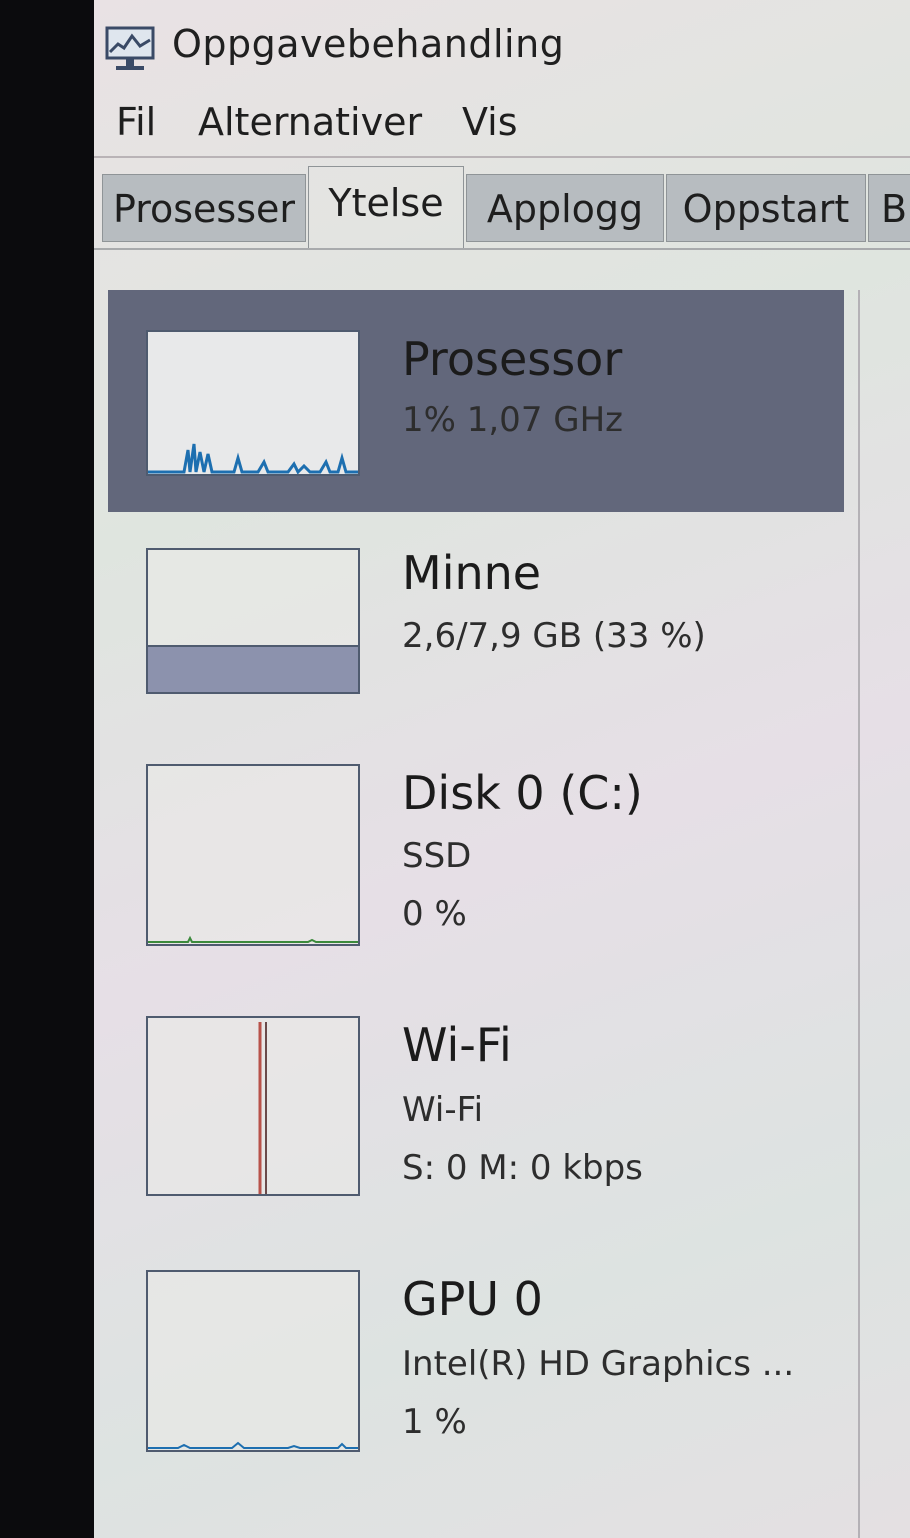  Describe the element at coordinates (434, 1422) in the screenshot. I see `gpu-usage: 1 %` at that location.